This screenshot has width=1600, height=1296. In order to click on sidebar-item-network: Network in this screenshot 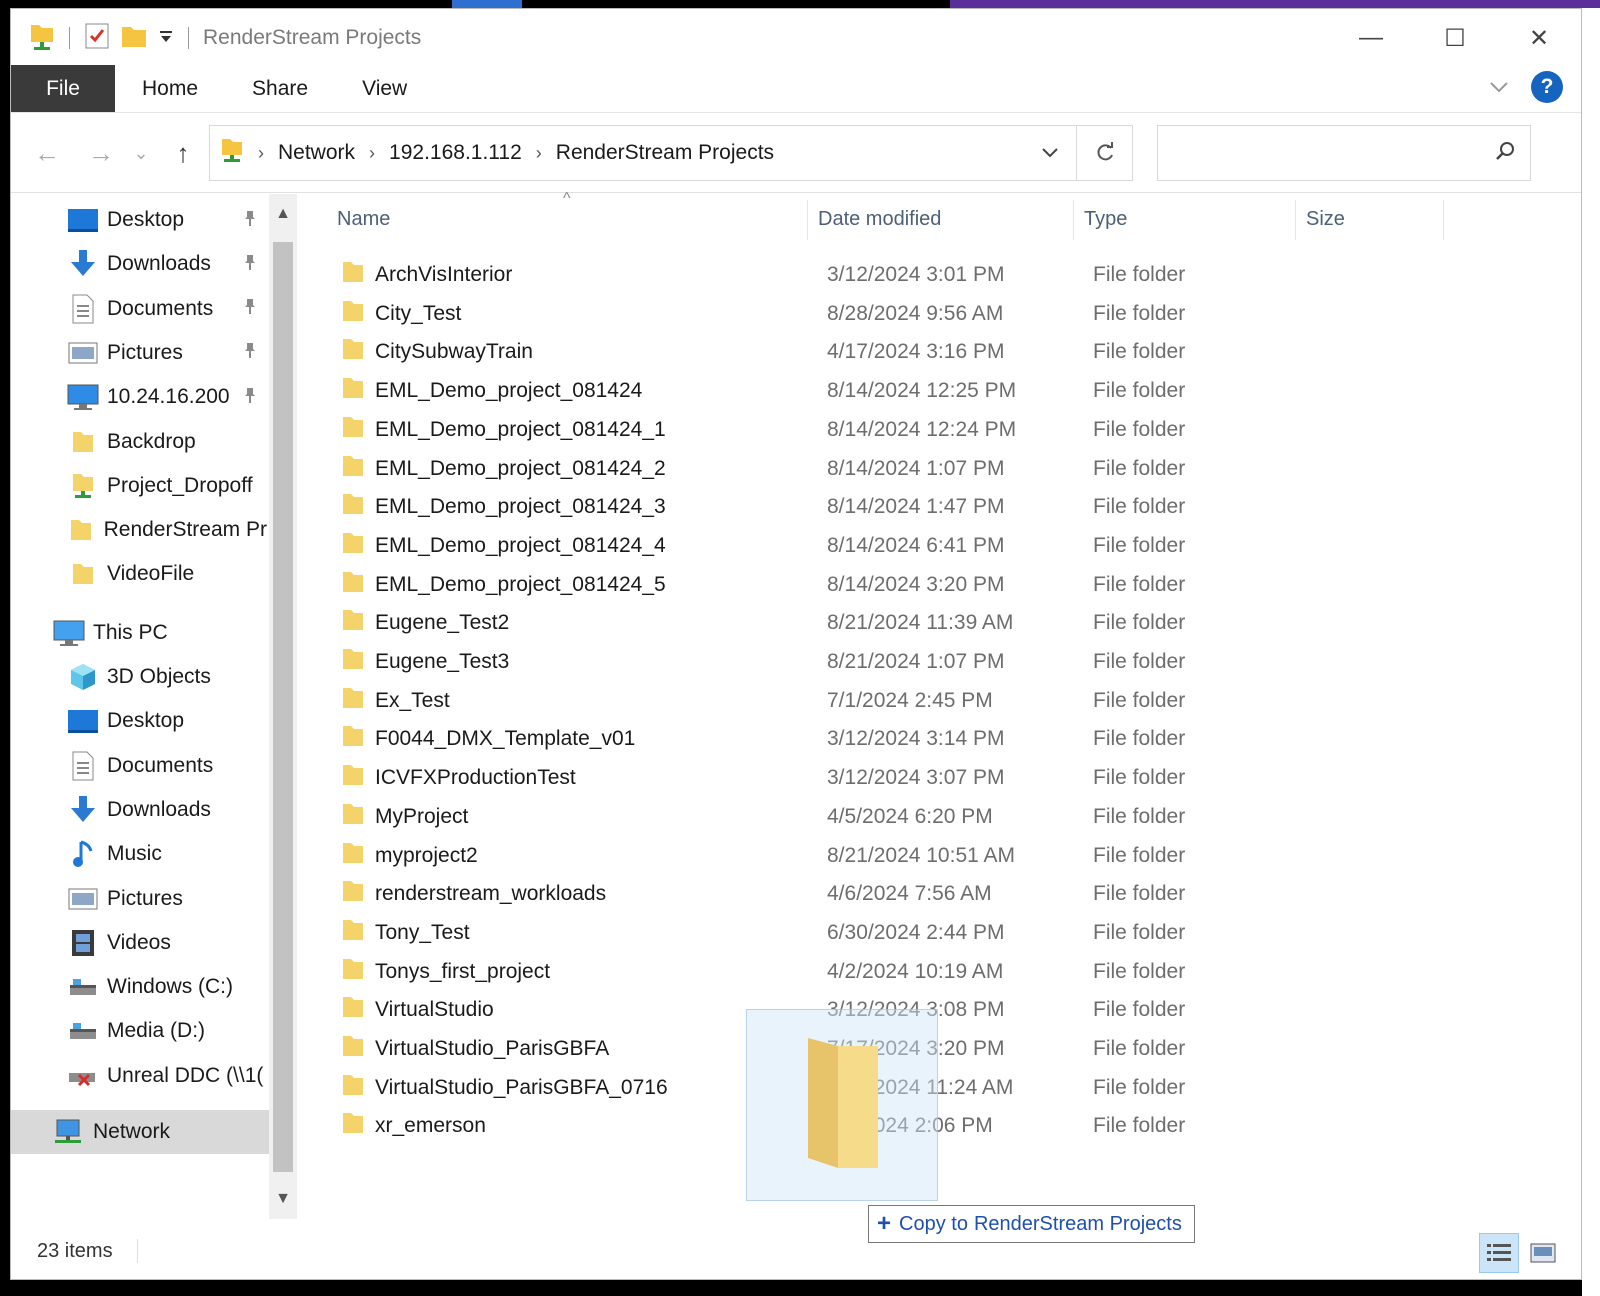, I will do `click(140, 1132)`.